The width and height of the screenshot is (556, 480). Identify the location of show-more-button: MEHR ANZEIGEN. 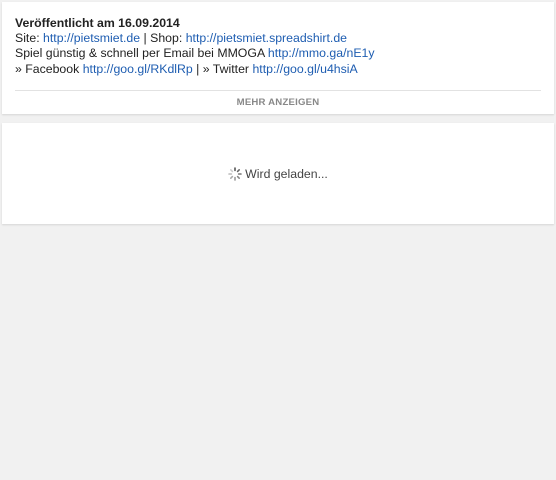
(278, 103).